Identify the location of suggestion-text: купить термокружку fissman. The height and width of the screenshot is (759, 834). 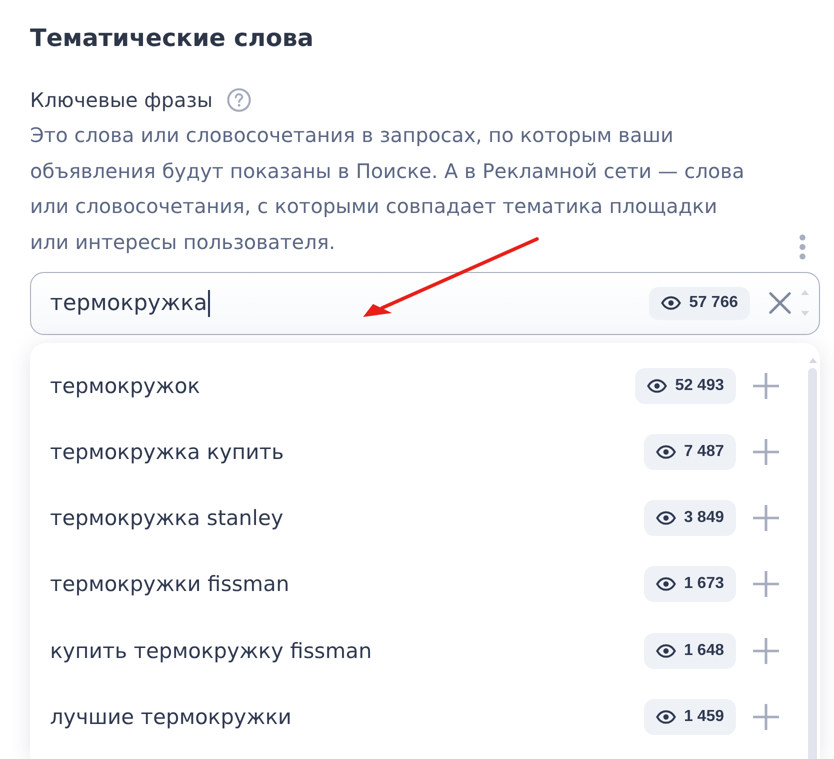
(211, 650).